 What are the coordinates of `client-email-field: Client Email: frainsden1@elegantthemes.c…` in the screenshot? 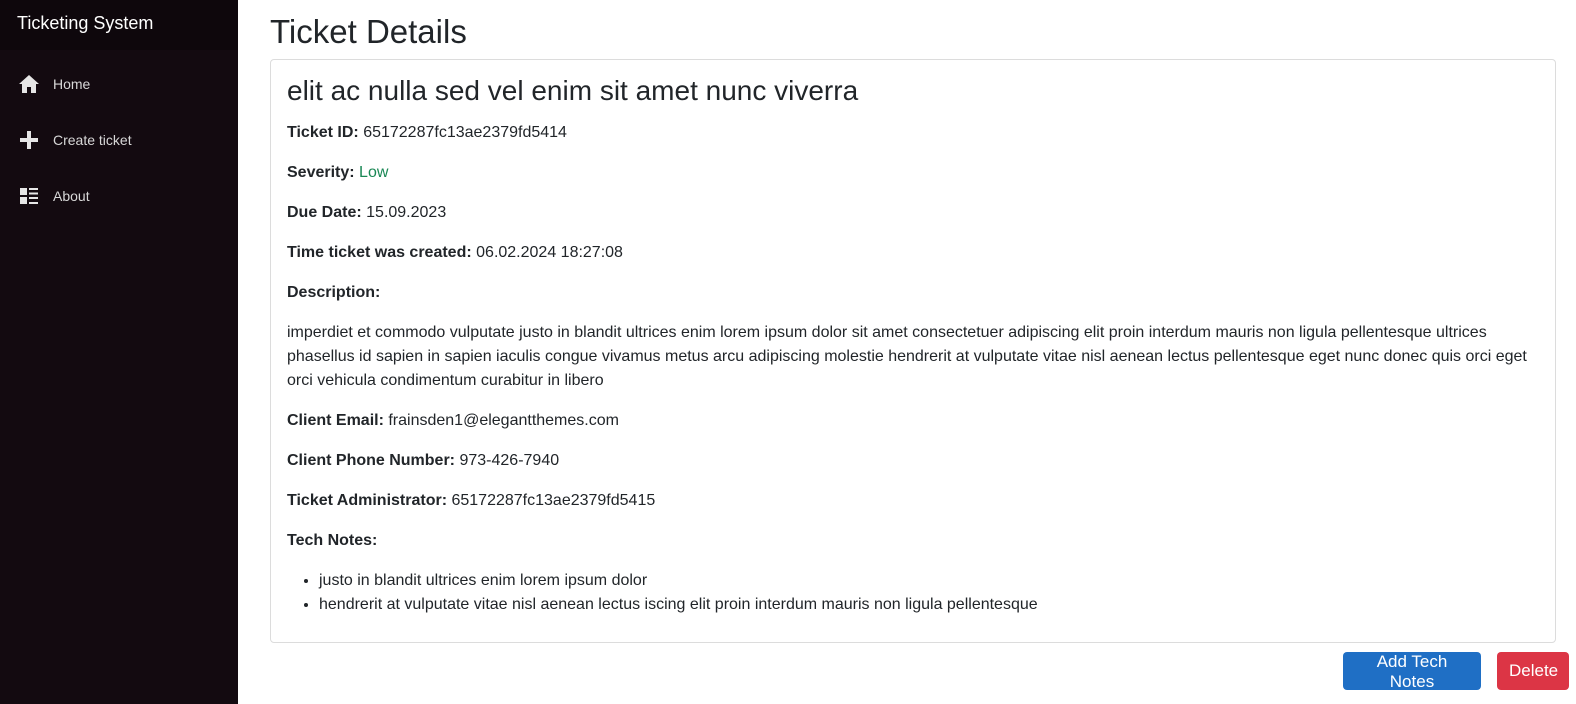 It's located at (913, 421).